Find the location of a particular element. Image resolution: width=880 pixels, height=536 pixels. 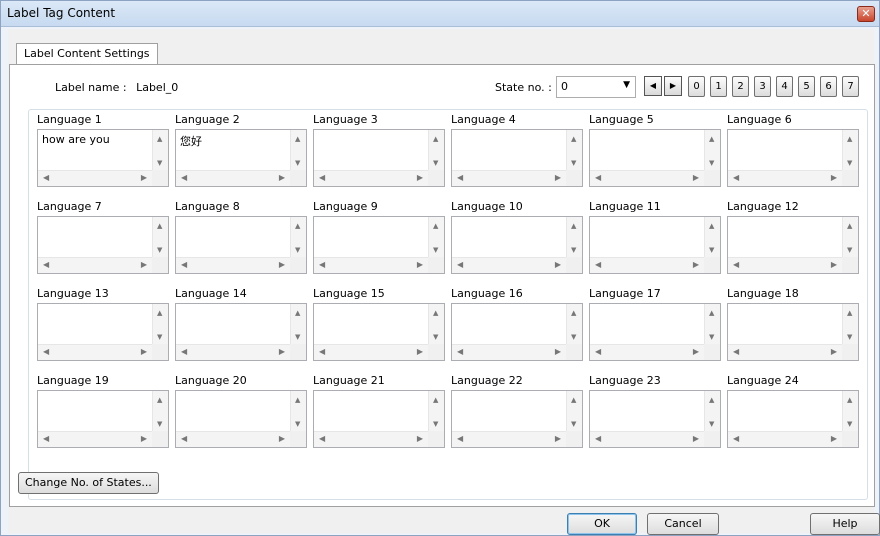

language-textbox: how are you ▲ ▼ ◀ ▶ is located at coordinates (103, 158).